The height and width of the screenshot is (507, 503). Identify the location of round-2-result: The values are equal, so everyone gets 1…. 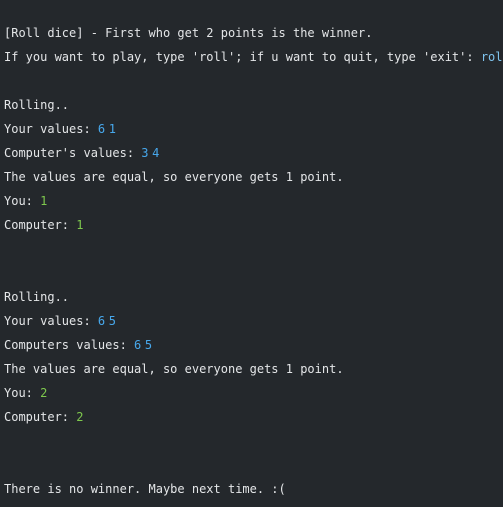
(253, 369).